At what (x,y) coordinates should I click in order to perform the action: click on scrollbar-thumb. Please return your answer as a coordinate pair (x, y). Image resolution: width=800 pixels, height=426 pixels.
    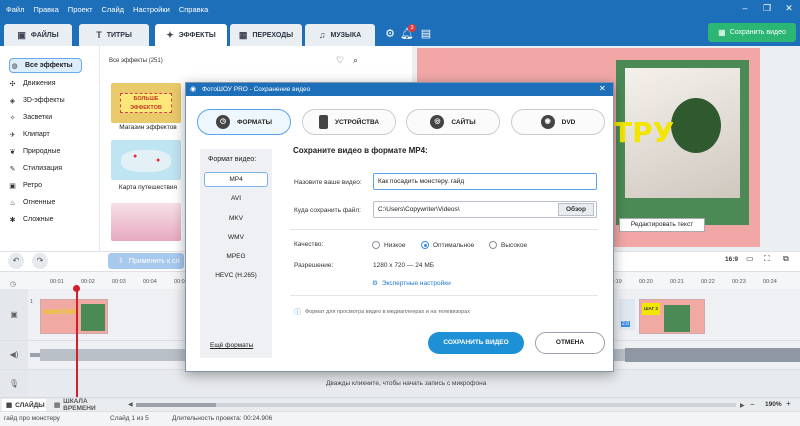
    Looking at the image, I should click on (176, 405).